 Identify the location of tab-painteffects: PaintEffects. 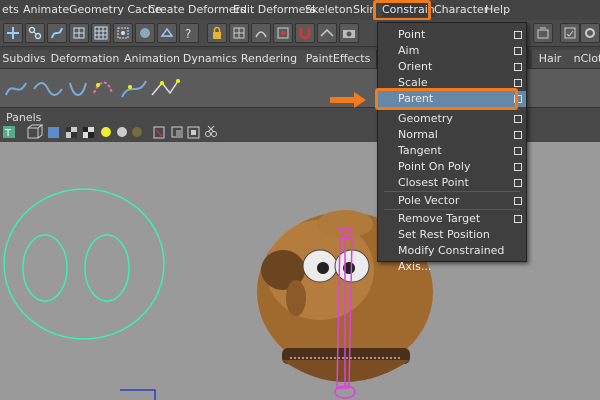
(338, 59).